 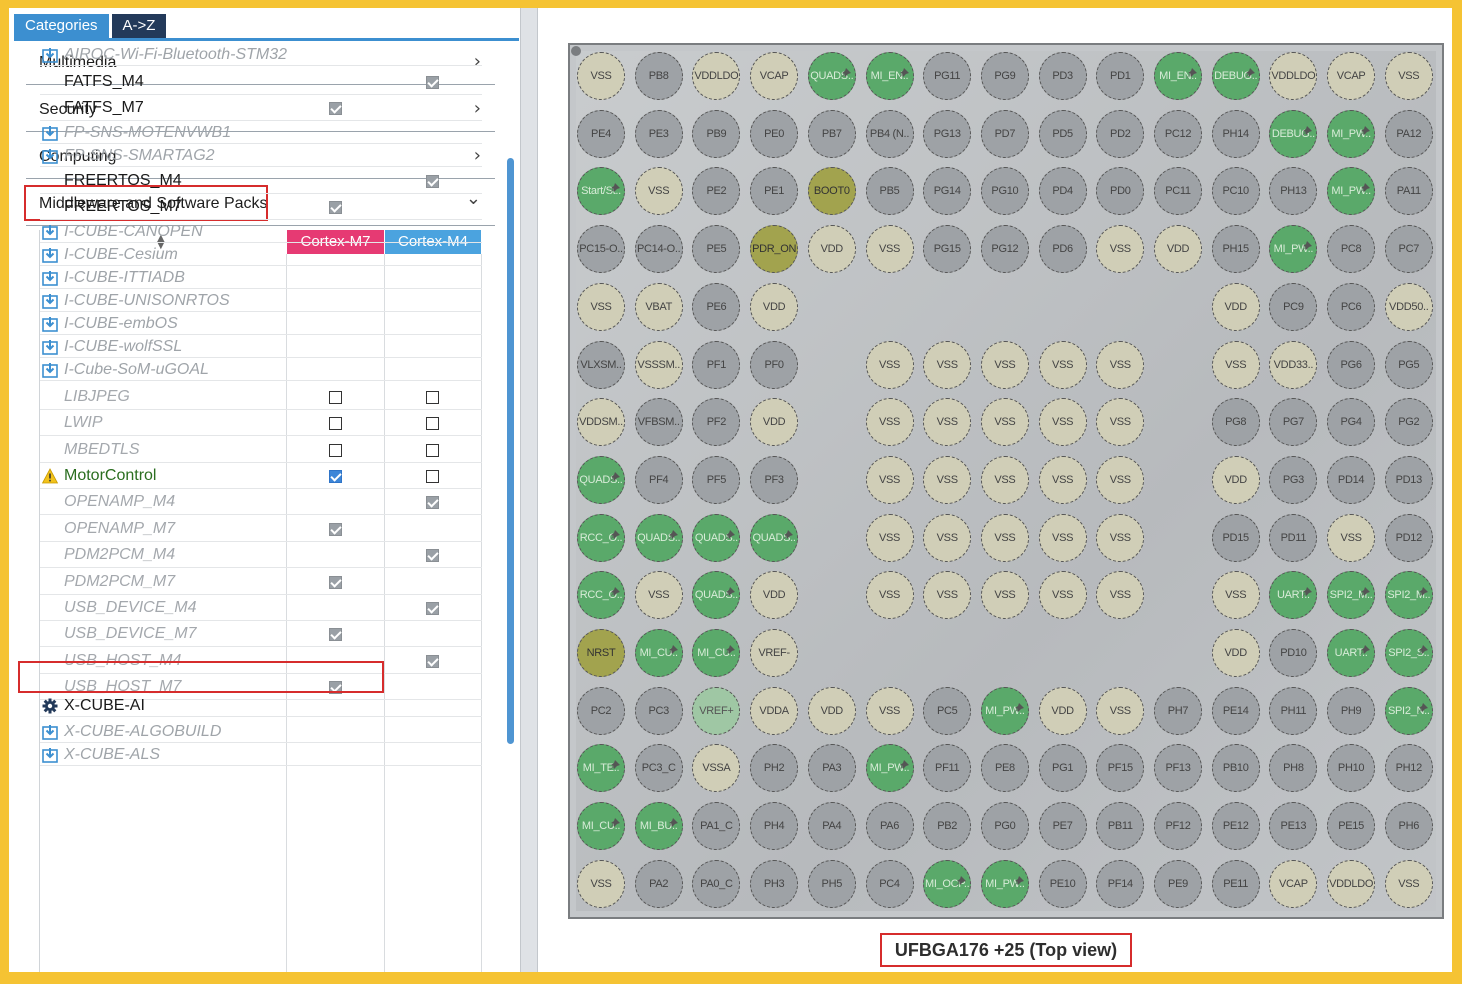 What do you see at coordinates (1178, 191) in the screenshot?
I see `pin: PC11` at bounding box center [1178, 191].